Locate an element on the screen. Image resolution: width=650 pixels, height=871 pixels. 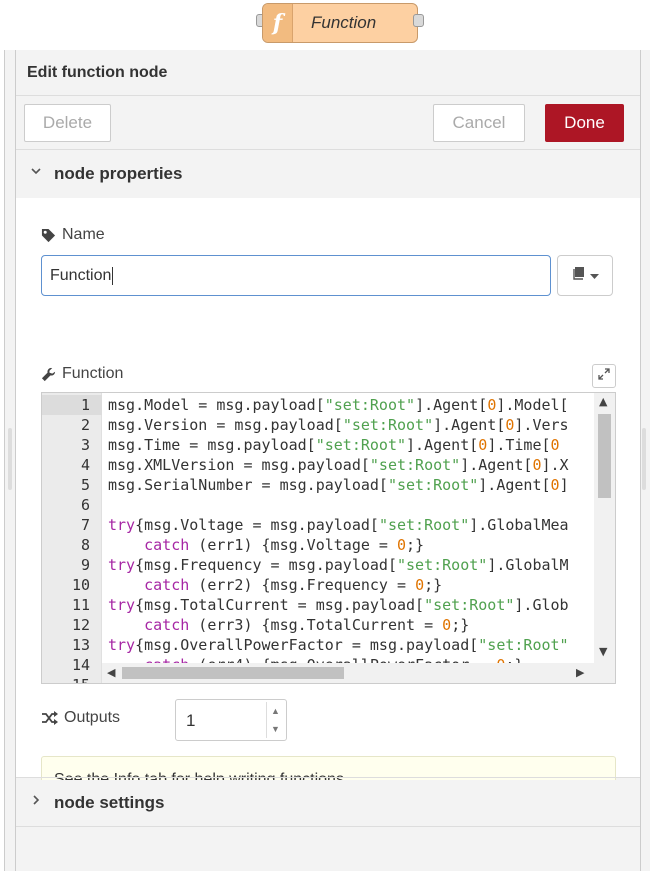
line-number: 8 is located at coordinates (85, 545).